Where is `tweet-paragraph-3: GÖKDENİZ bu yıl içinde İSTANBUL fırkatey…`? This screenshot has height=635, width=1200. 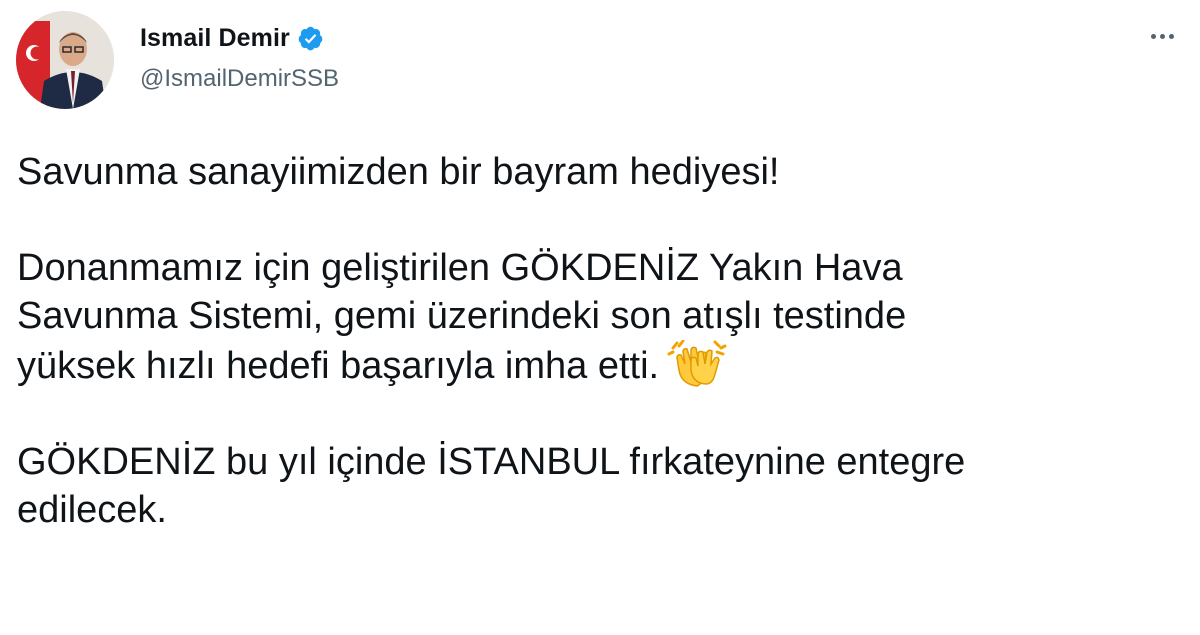 tweet-paragraph-3: GÖKDENİZ bu yıl içinde İSTANBUL fırkatey… is located at coordinates (602, 486).